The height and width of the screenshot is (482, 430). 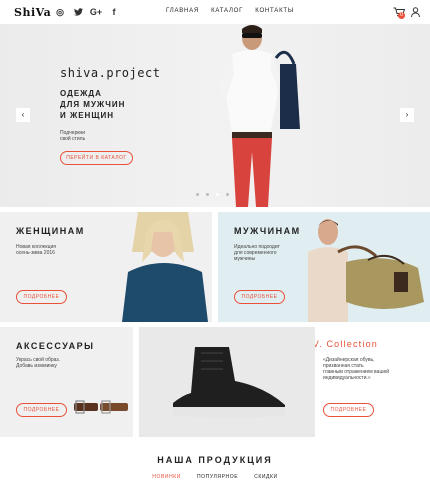 What do you see at coordinates (110, 73) in the screenshot?
I see `hero-brand: shiva.project` at bounding box center [110, 73].